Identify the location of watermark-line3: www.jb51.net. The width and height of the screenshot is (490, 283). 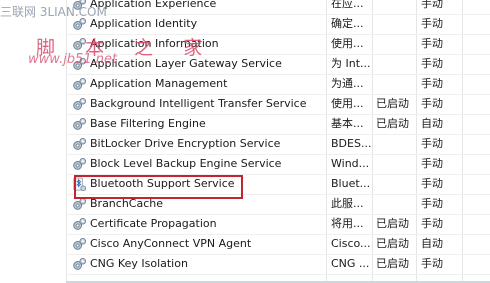
(73, 59).